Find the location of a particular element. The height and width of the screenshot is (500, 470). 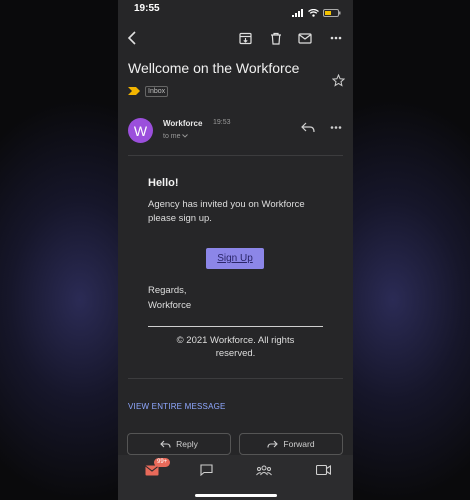

footer-rule is located at coordinates (235, 326).